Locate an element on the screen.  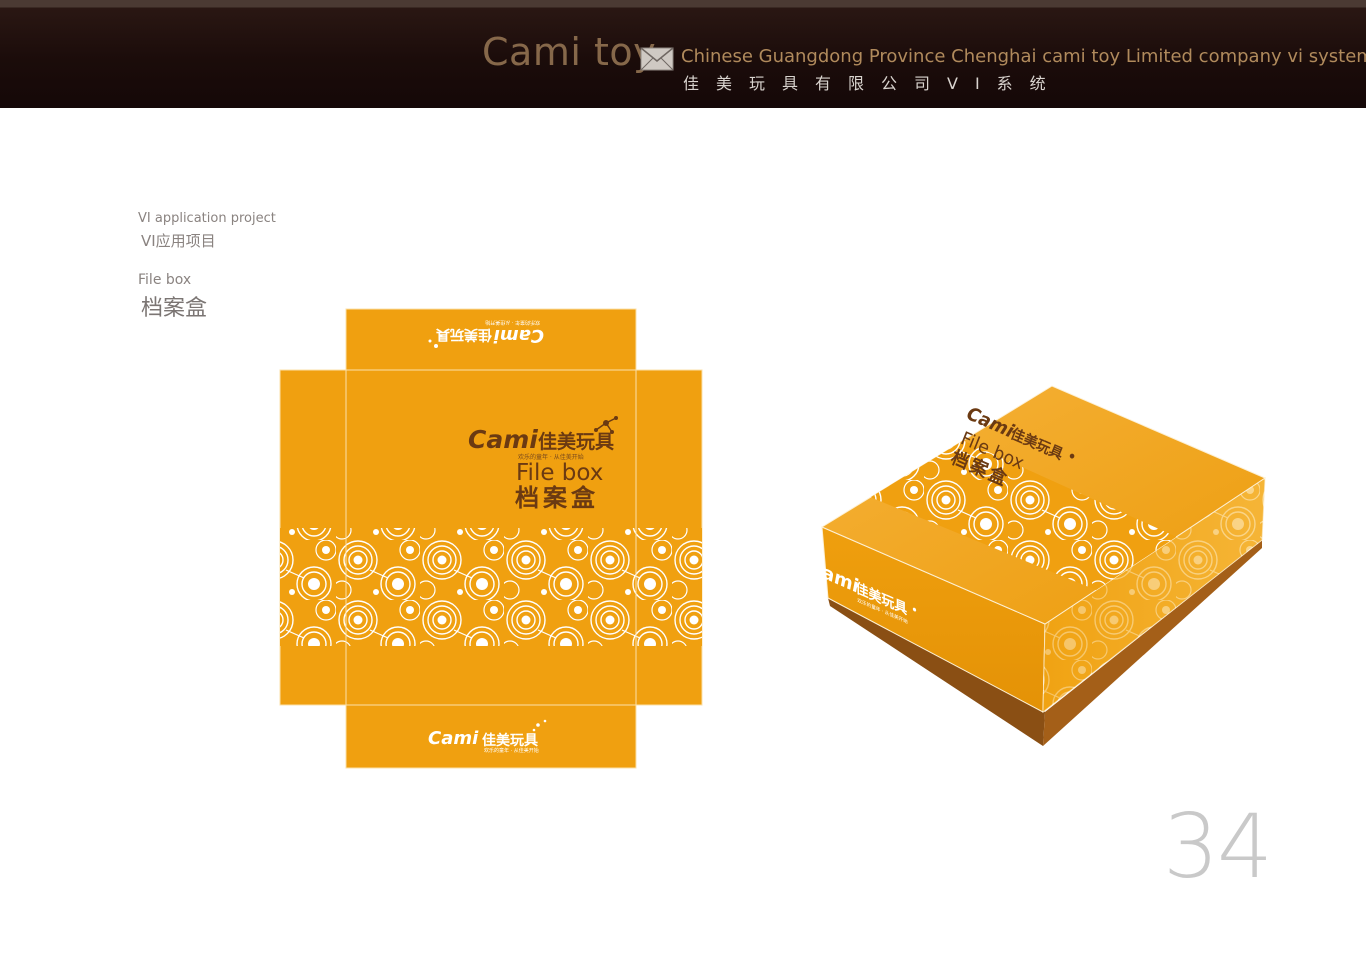
box-title-cn: 档案盒 is located at coordinates (557, 498).